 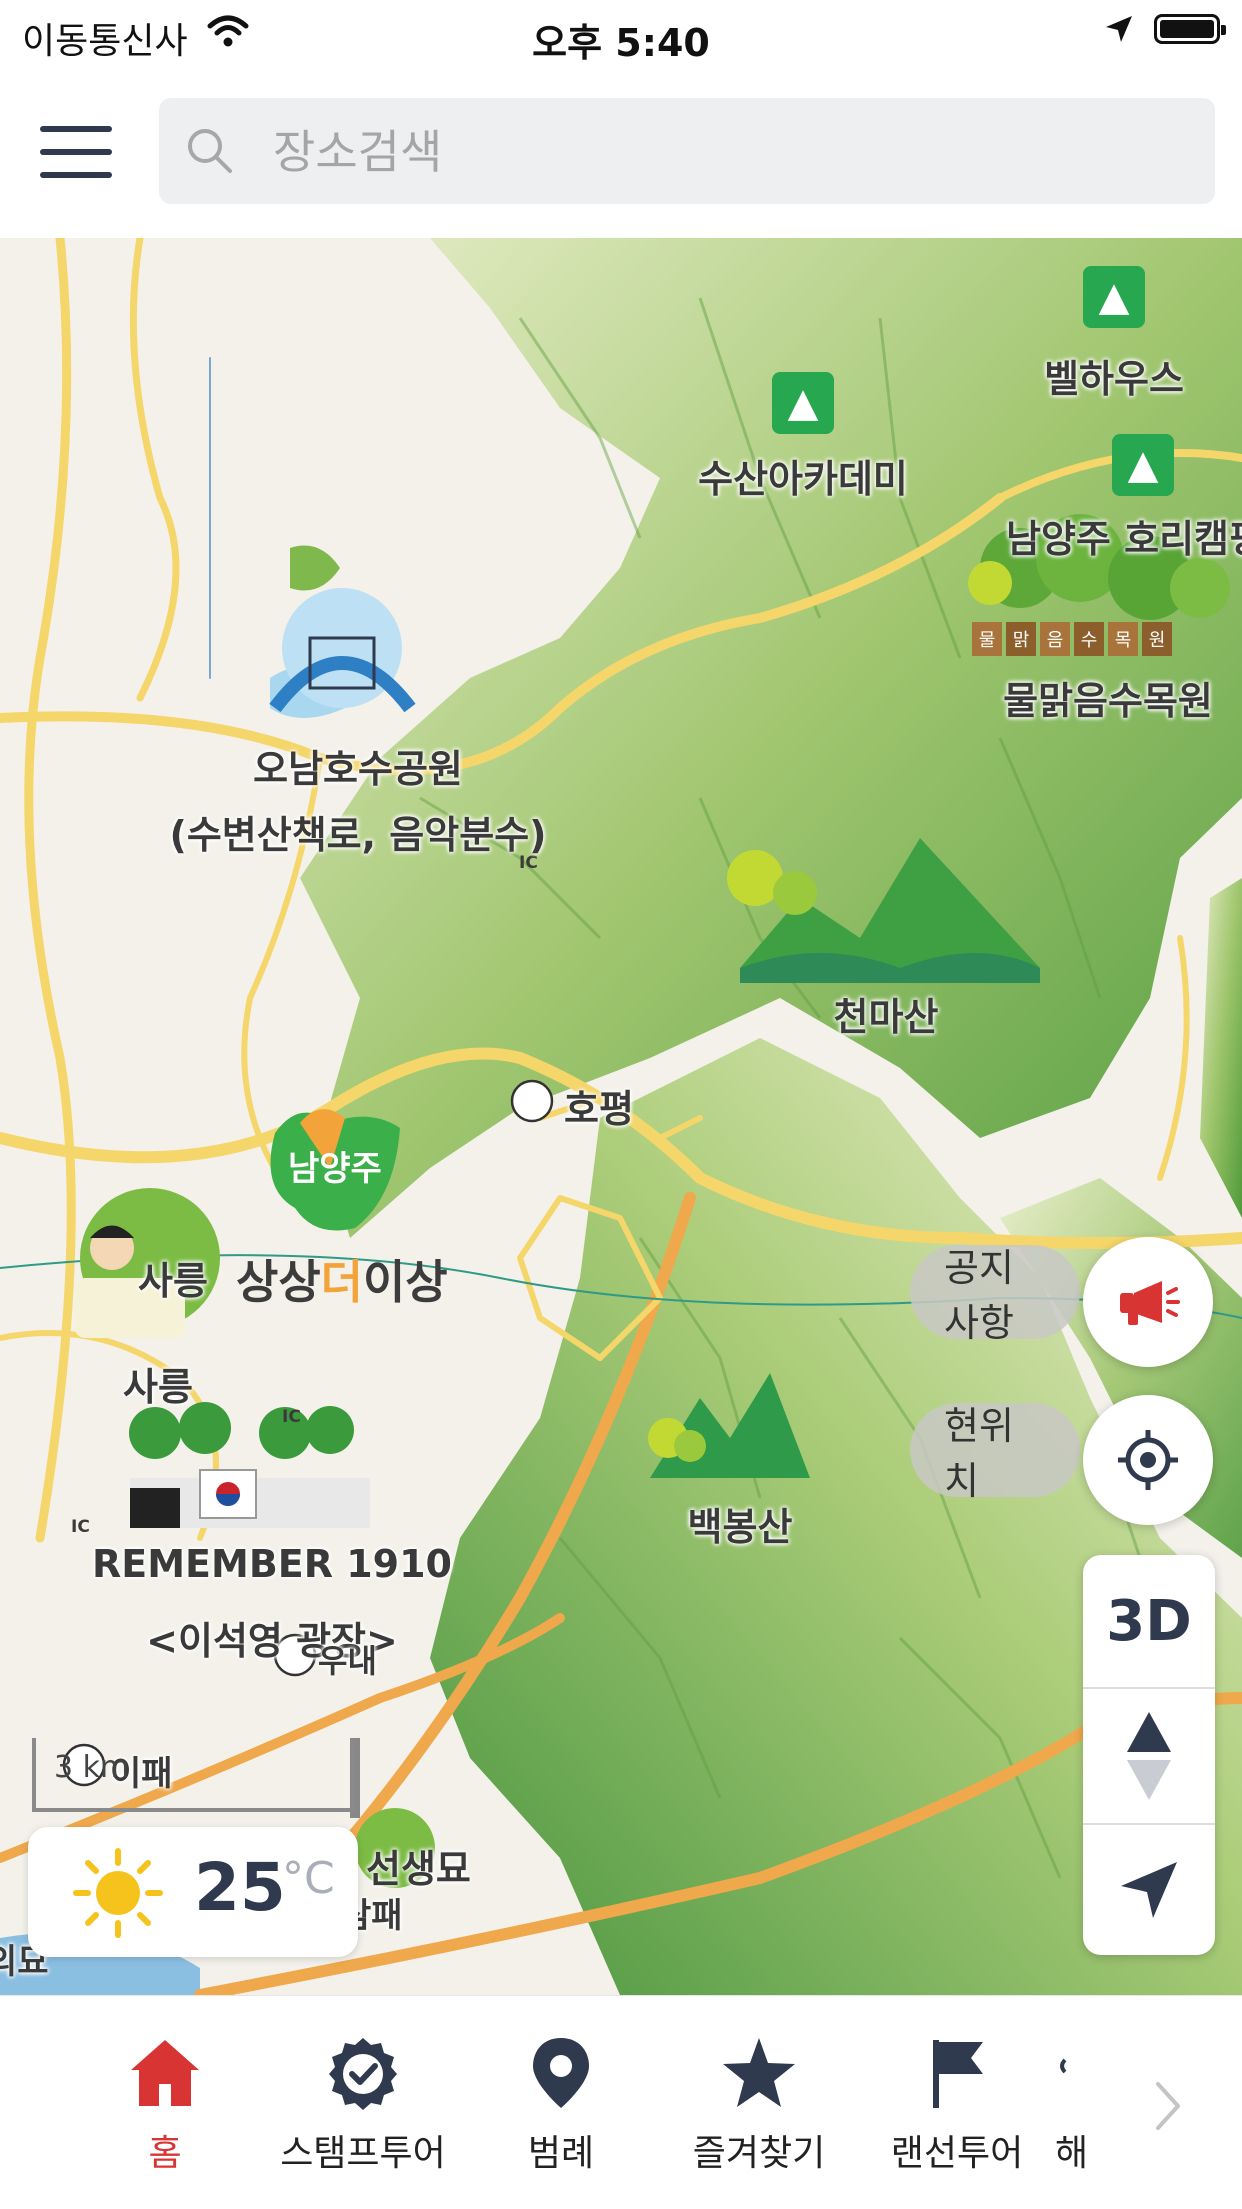 I want to click on notice-pill: 공지사항, so click(x=995, y=1295).